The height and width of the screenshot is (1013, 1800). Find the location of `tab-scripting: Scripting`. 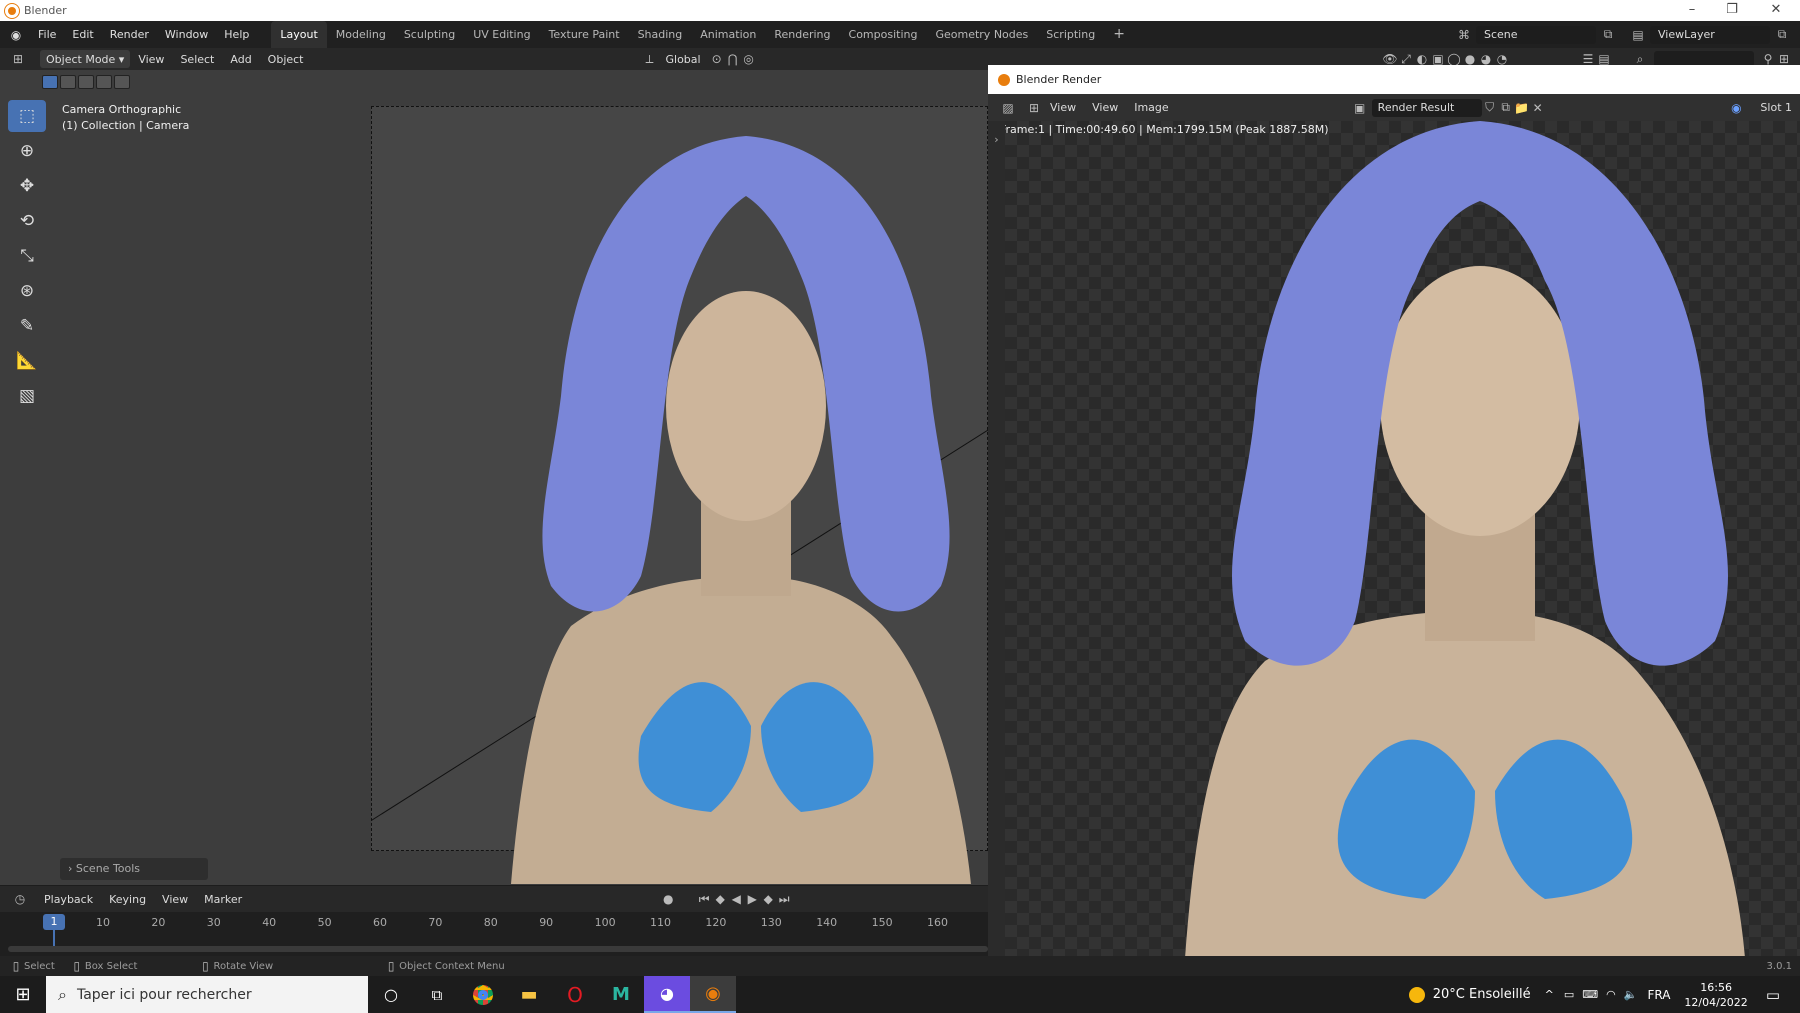

tab-scripting: Scripting is located at coordinates (1070, 34).